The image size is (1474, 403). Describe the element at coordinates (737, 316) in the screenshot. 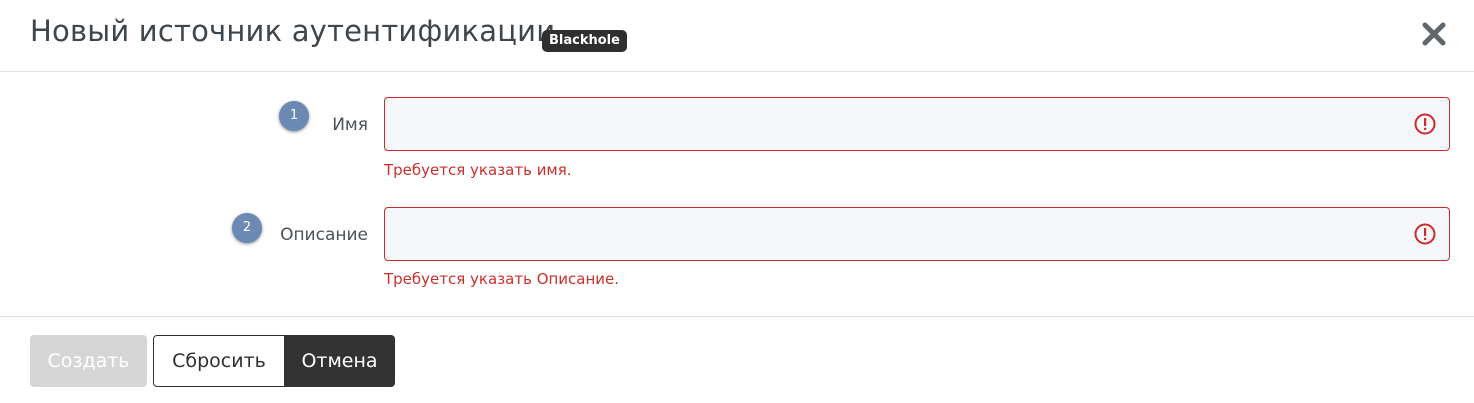

I see `footer-divider` at that location.